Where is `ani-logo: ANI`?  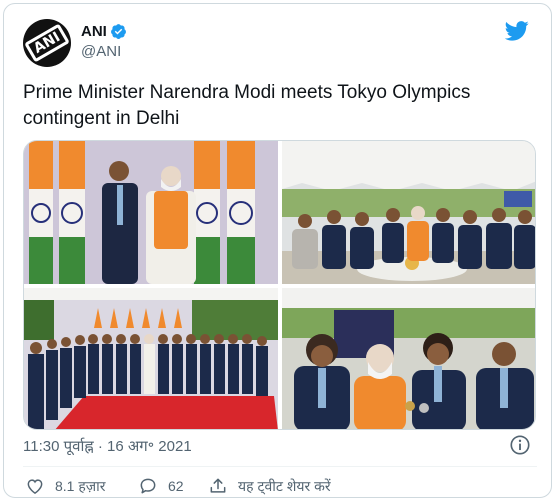
ani-logo: ANI is located at coordinates (47, 43).